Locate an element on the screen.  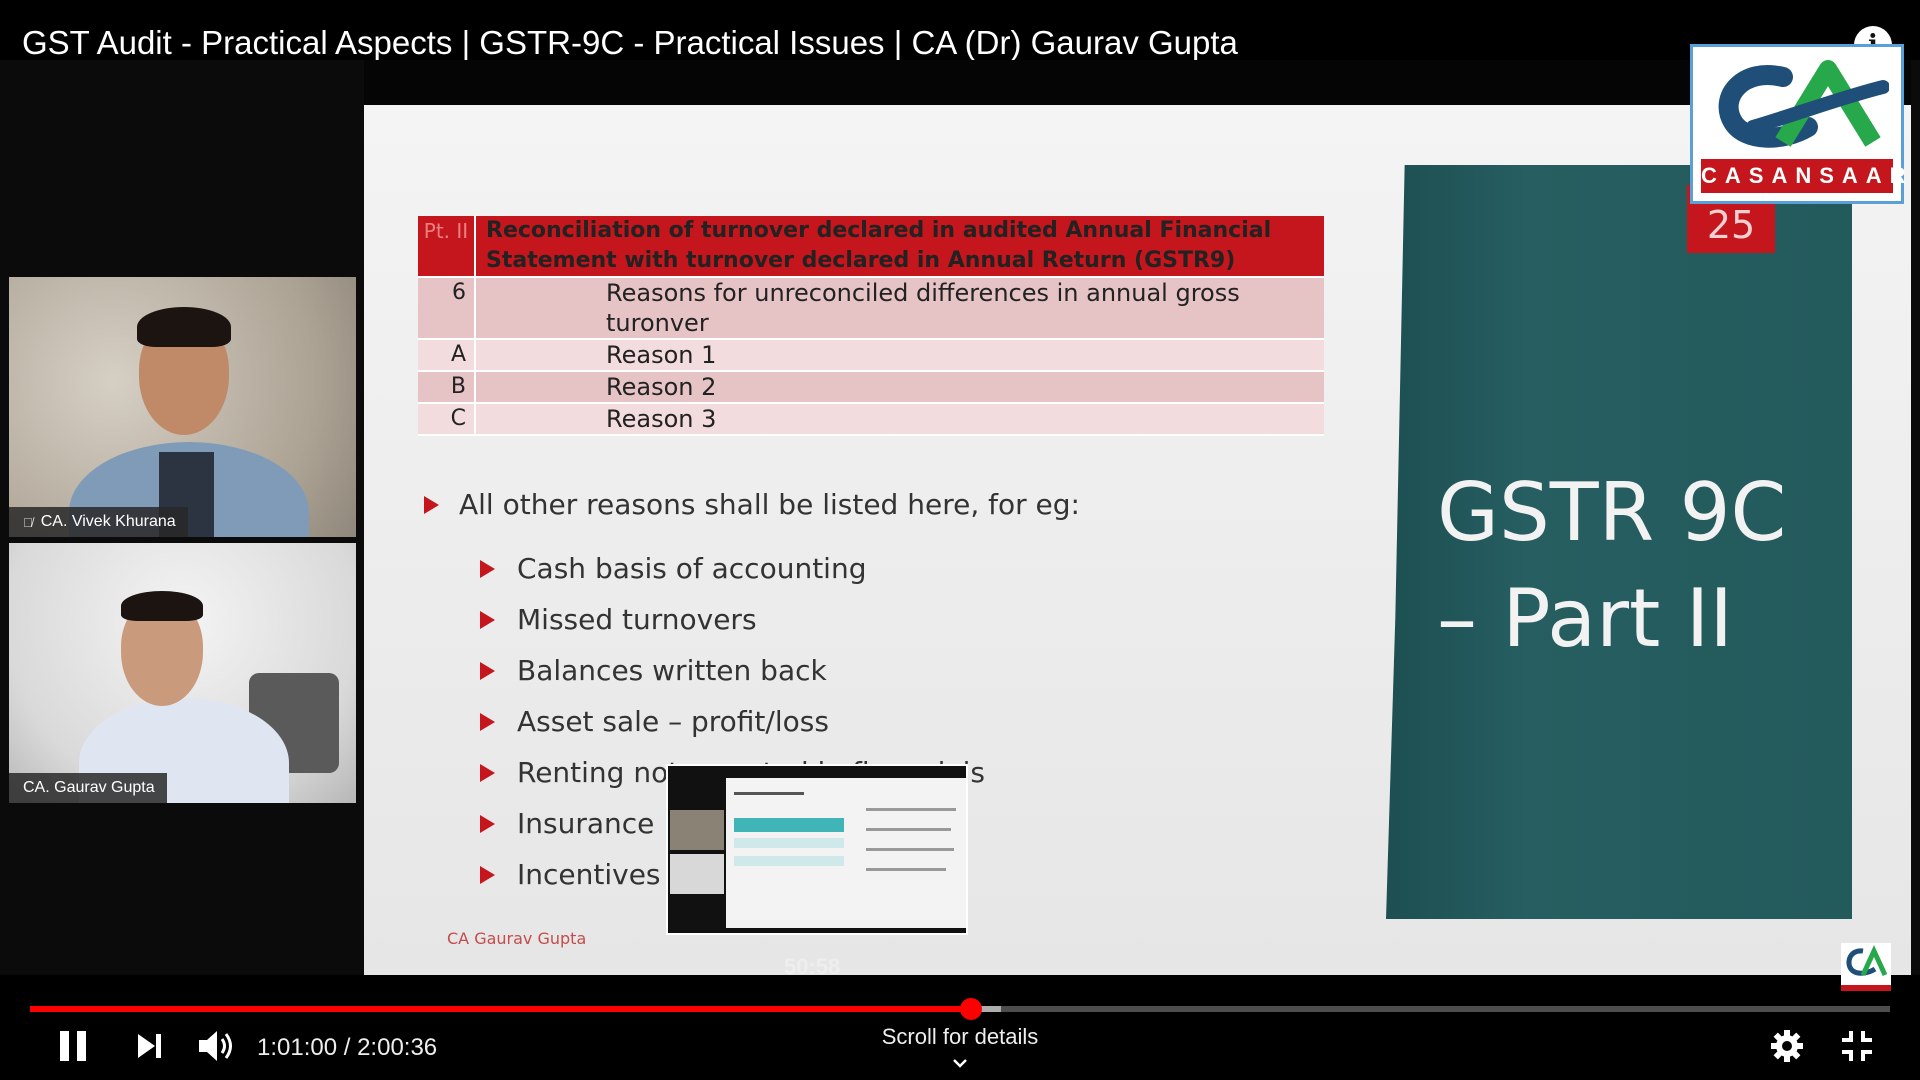
preview-slide is located at coordinates (846, 853).